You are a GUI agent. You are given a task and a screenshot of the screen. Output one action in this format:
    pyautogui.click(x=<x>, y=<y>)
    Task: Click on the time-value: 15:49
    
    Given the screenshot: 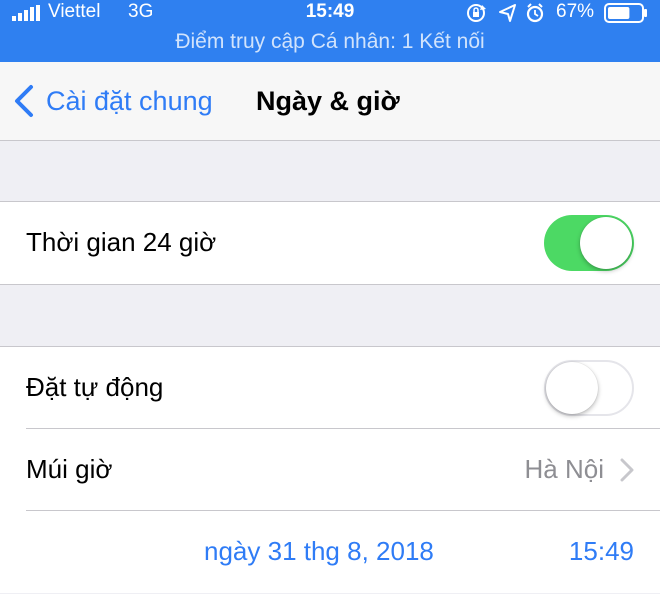 What is the action you would take?
    pyautogui.click(x=601, y=551)
    